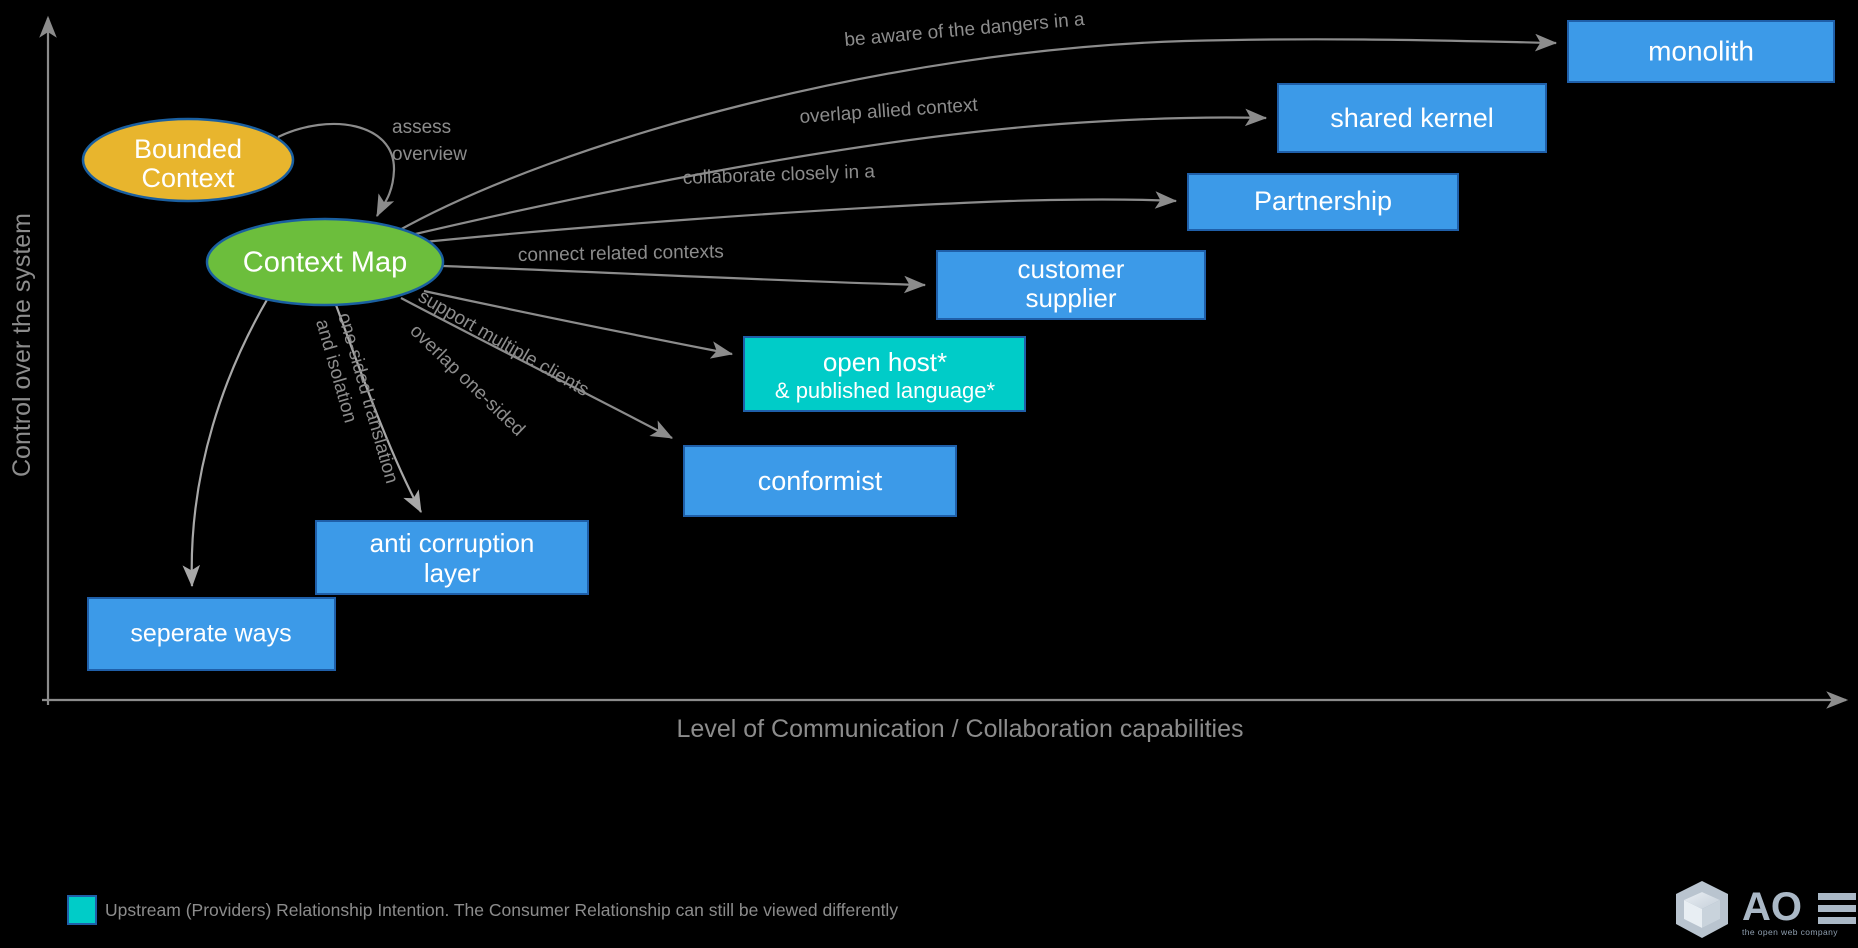 This screenshot has height=948, width=1858. I want to click on edge-label-overview: overview, so click(429, 154).